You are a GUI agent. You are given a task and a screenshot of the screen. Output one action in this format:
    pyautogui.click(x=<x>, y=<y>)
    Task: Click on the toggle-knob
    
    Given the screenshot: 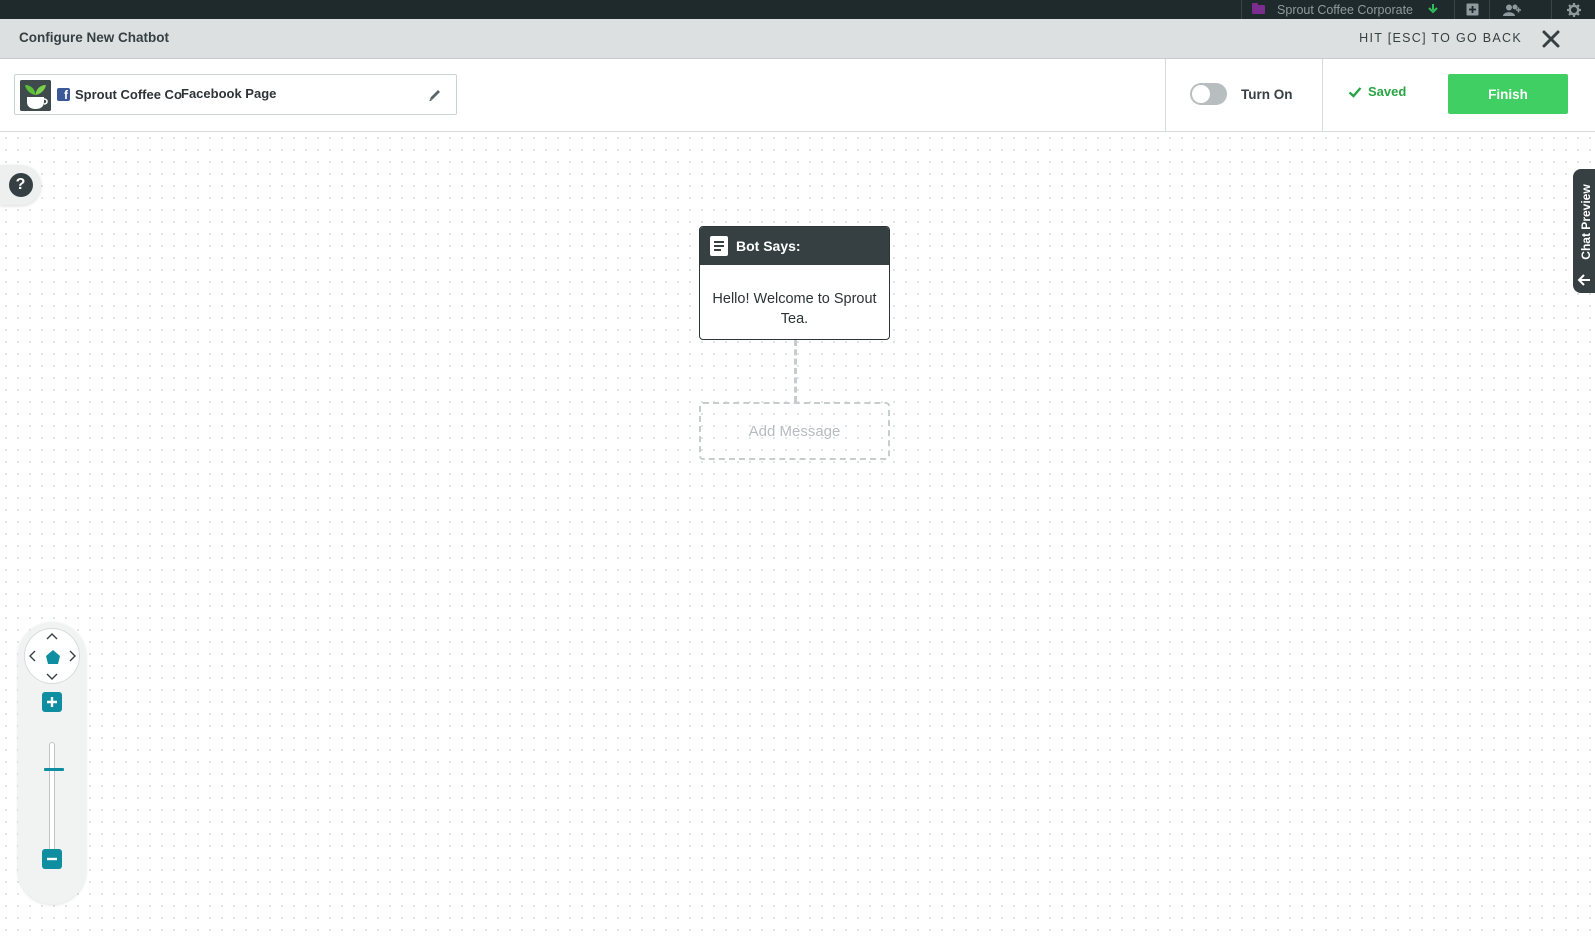 What is the action you would take?
    pyautogui.click(x=1201, y=94)
    